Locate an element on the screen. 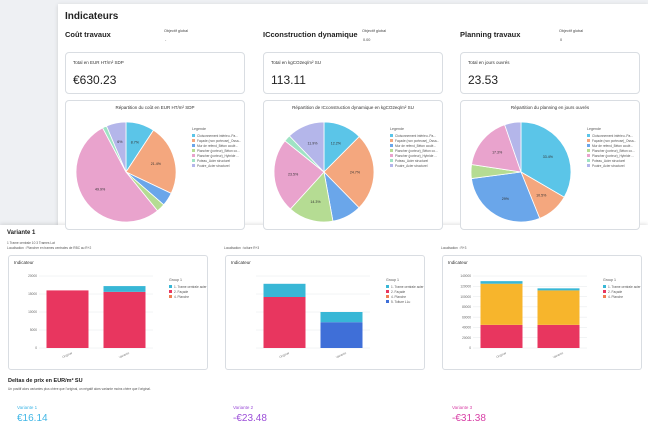 Image resolution: width=648 pixels, height=428 pixels. y-tick-label: 100000 is located at coordinates (465, 297).